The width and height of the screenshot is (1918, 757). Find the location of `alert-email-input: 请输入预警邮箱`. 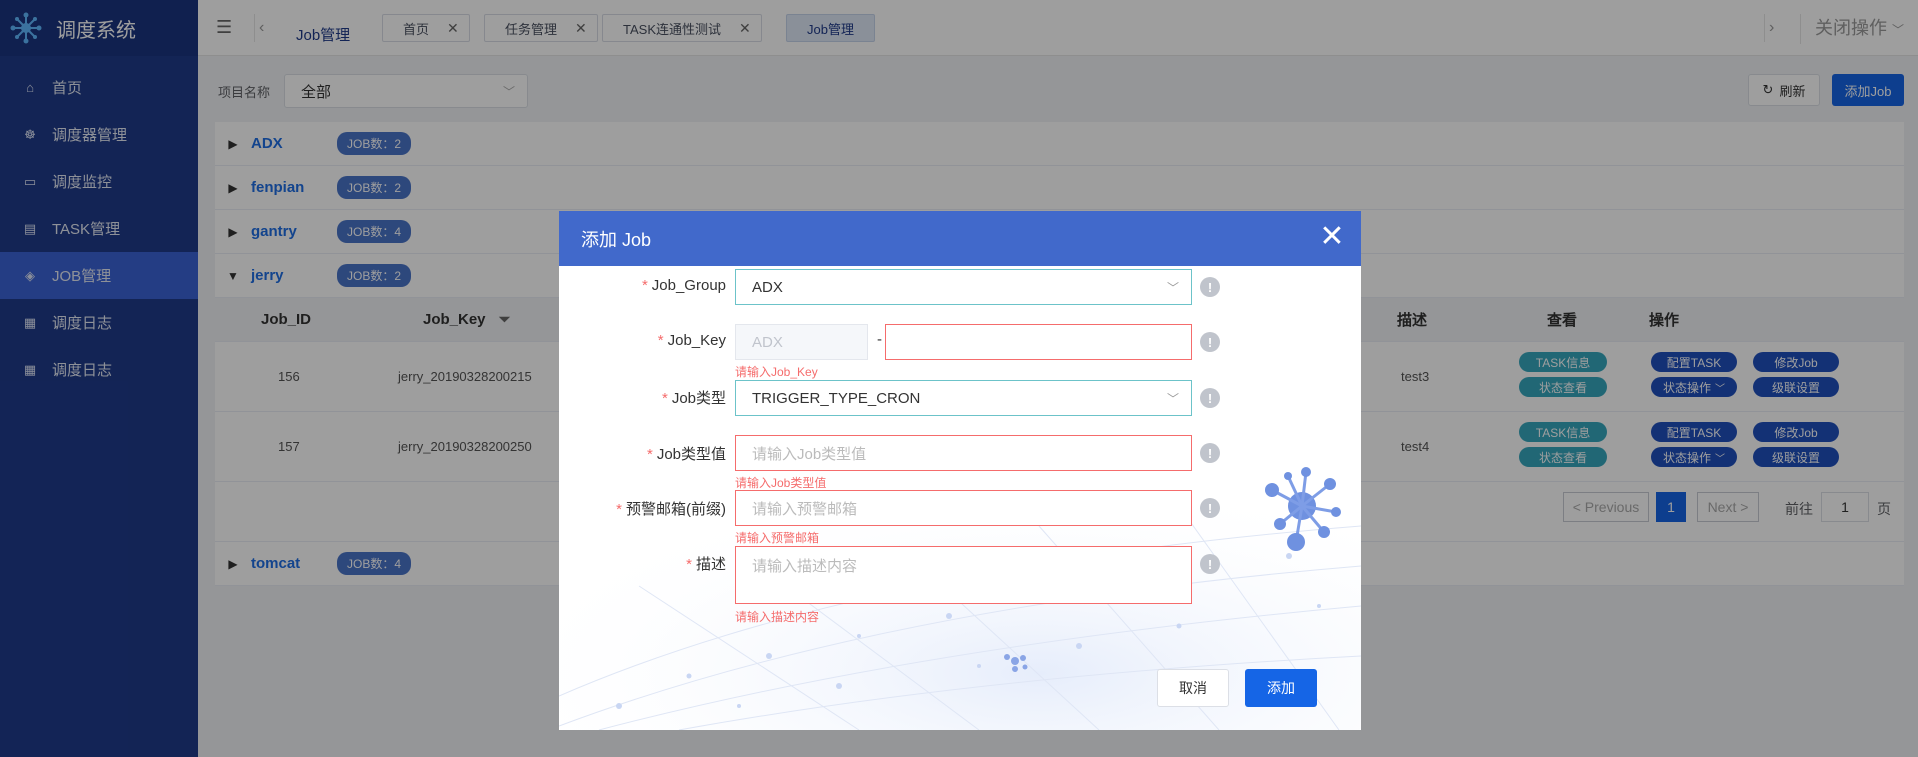

alert-email-input: 请输入预警邮箱 is located at coordinates (963, 508).